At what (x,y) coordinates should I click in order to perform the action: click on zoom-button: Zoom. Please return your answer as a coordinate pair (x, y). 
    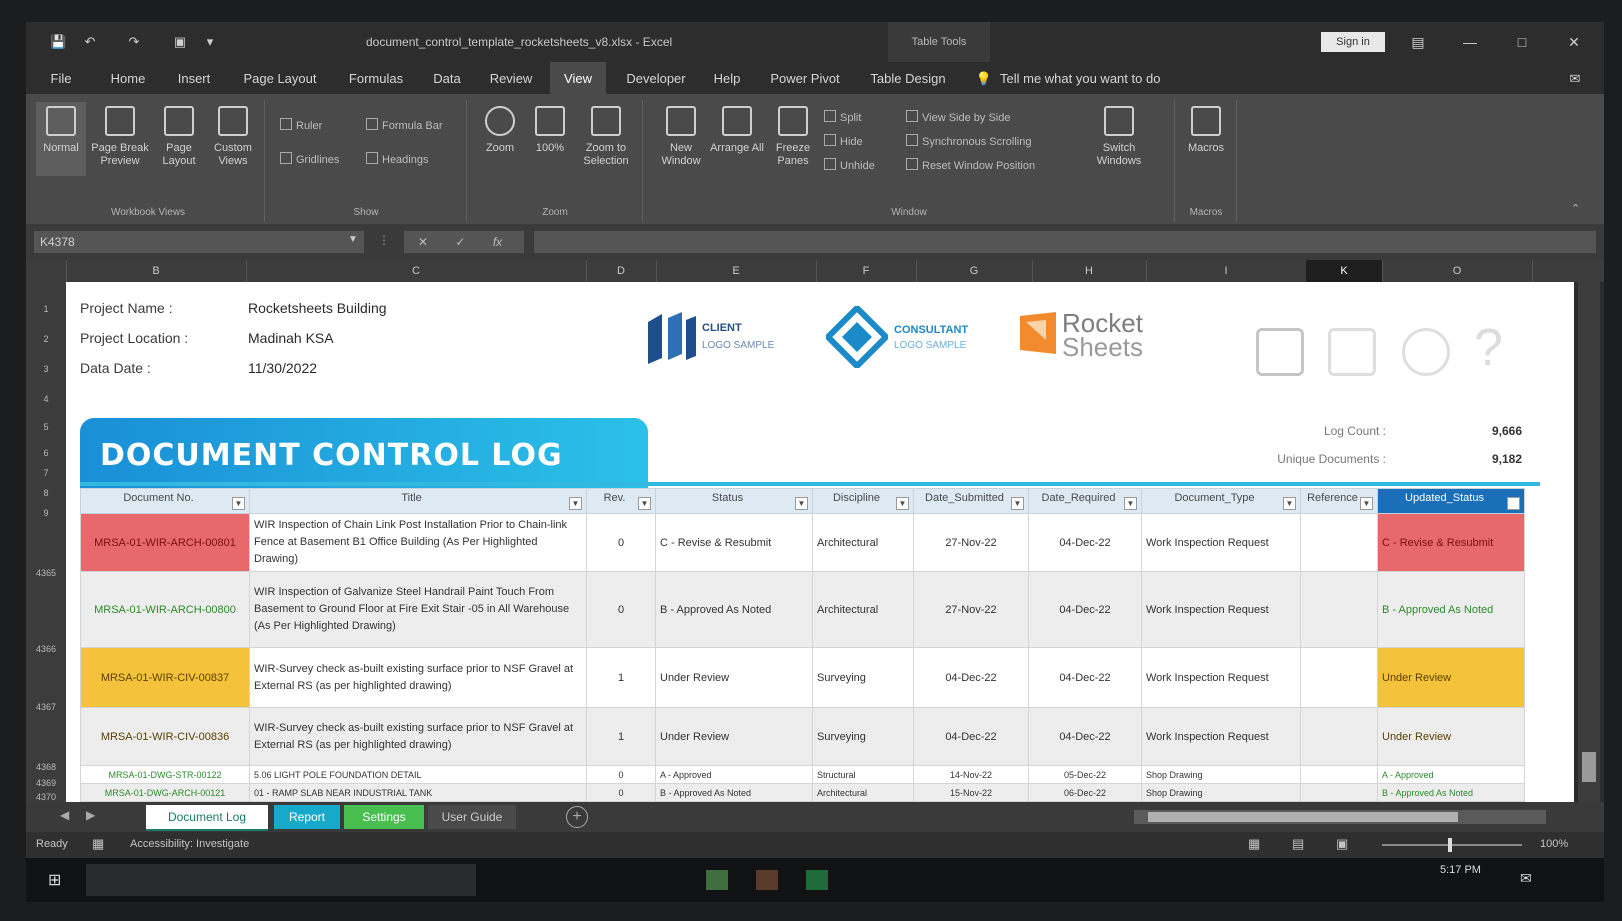
    Looking at the image, I should click on (500, 130).